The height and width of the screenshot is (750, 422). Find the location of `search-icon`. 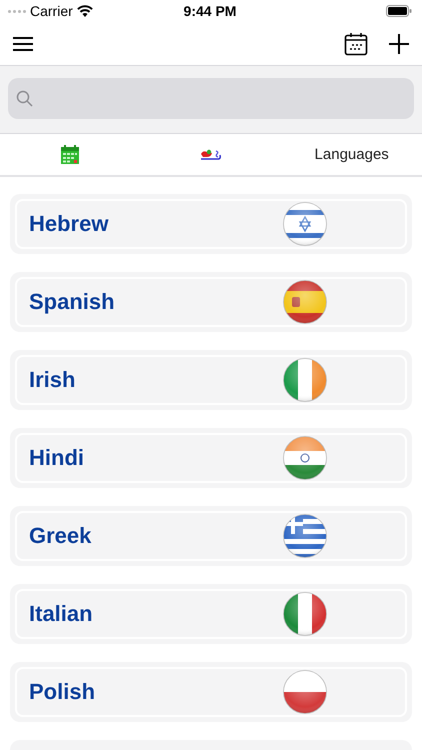

search-icon is located at coordinates (25, 99).